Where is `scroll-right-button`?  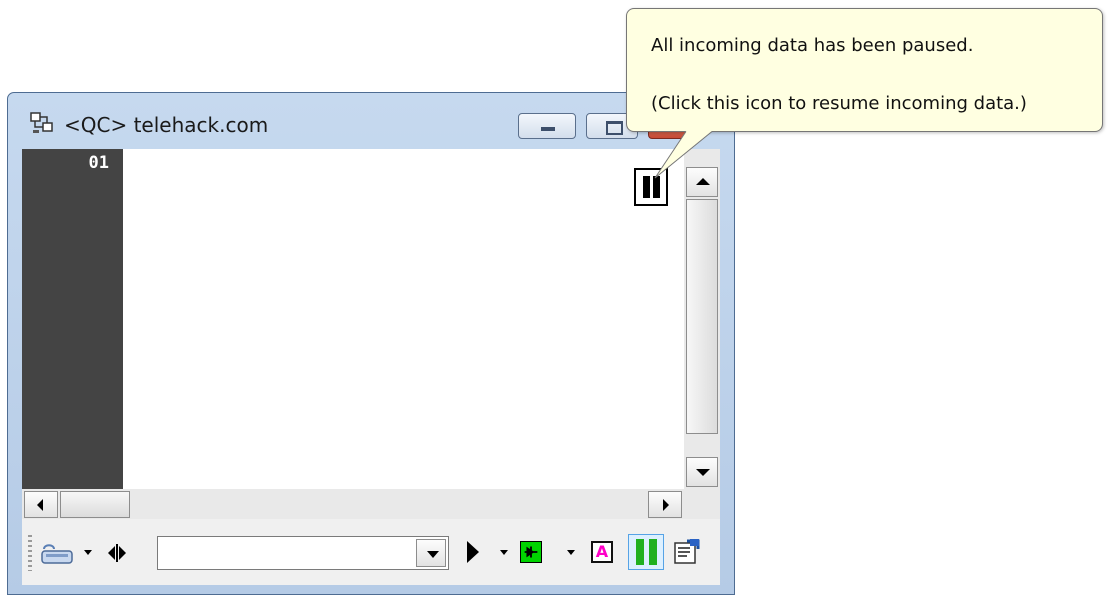 scroll-right-button is located at coordinates (665, 504).